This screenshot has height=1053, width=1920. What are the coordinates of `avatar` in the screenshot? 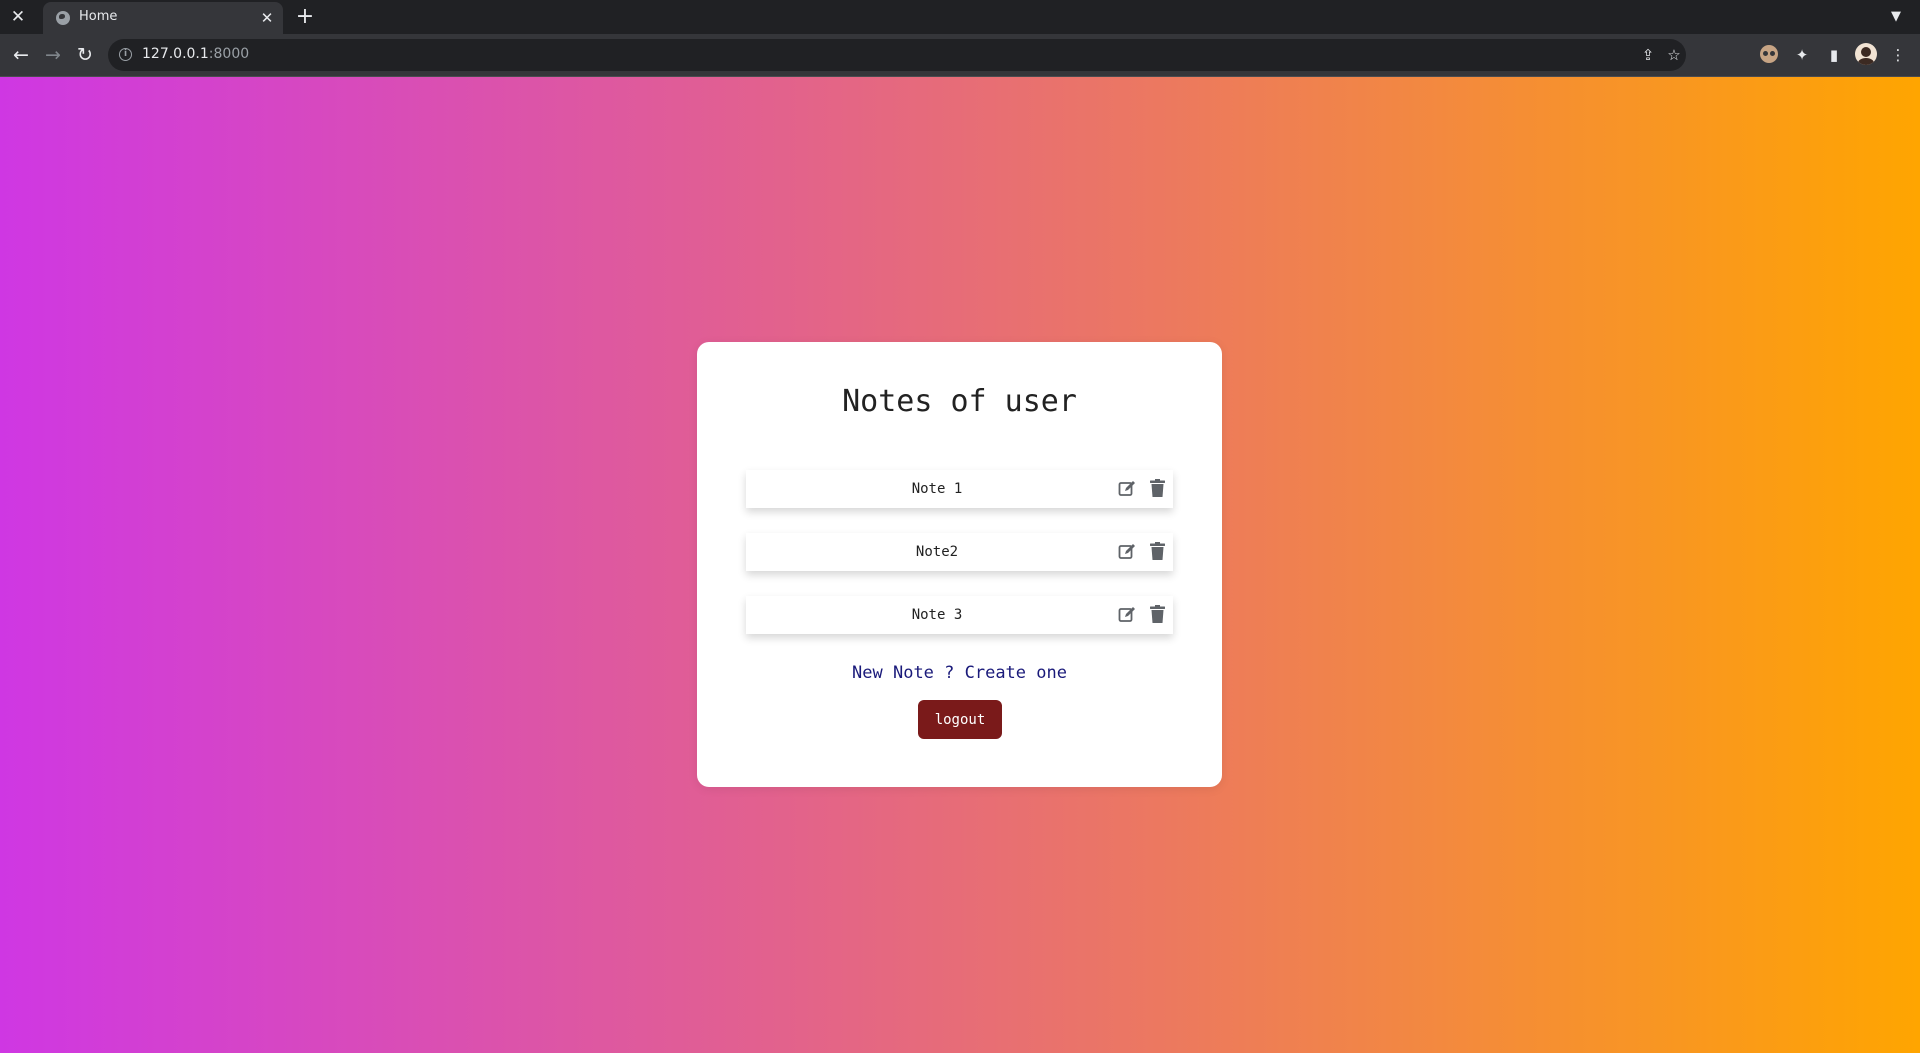 It's located at (1866, 54).